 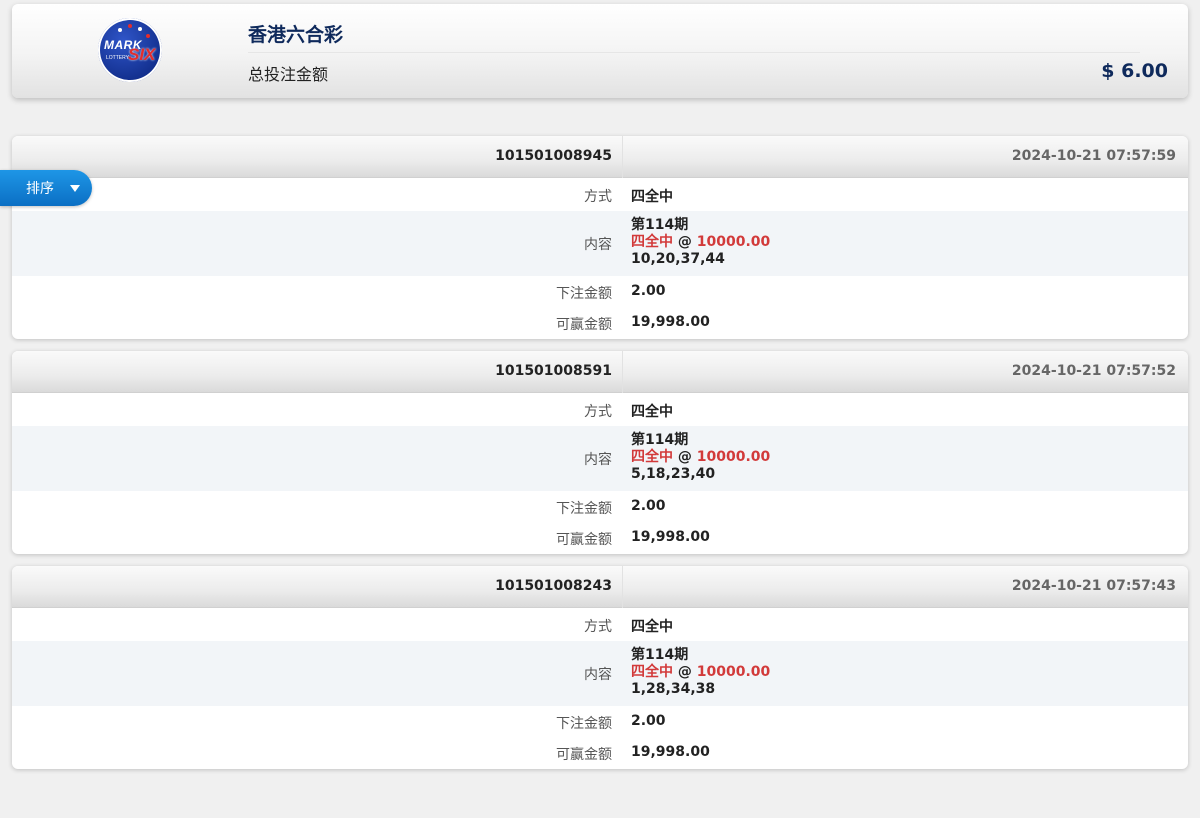 What do you see at coordinates (1134, 71) in the screenshot?
I see `total-bet-amount: $ 6.00` at bounding box center [1134, 71].